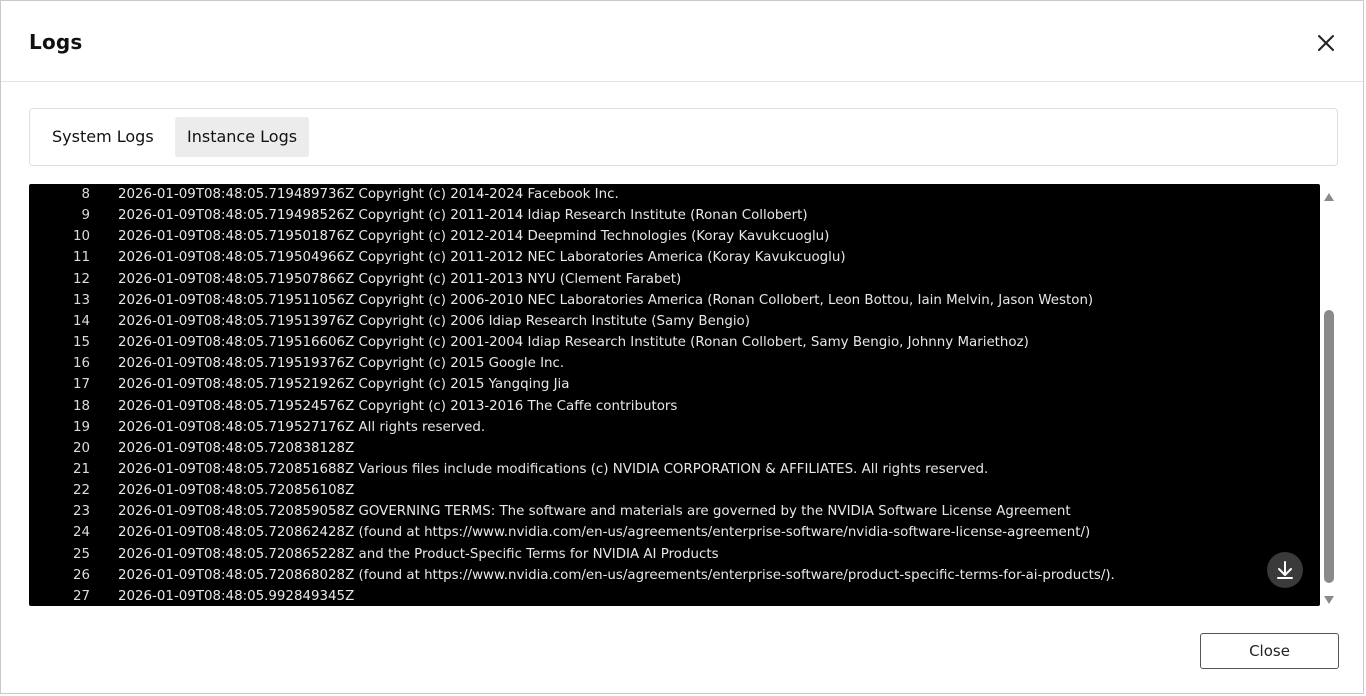 The height and width of the screenshot is (696, 1366). What do you see at coordinates (81, 385) in the screenshot?
I see `log-line-number: 17` at bounding box center [81, 385].